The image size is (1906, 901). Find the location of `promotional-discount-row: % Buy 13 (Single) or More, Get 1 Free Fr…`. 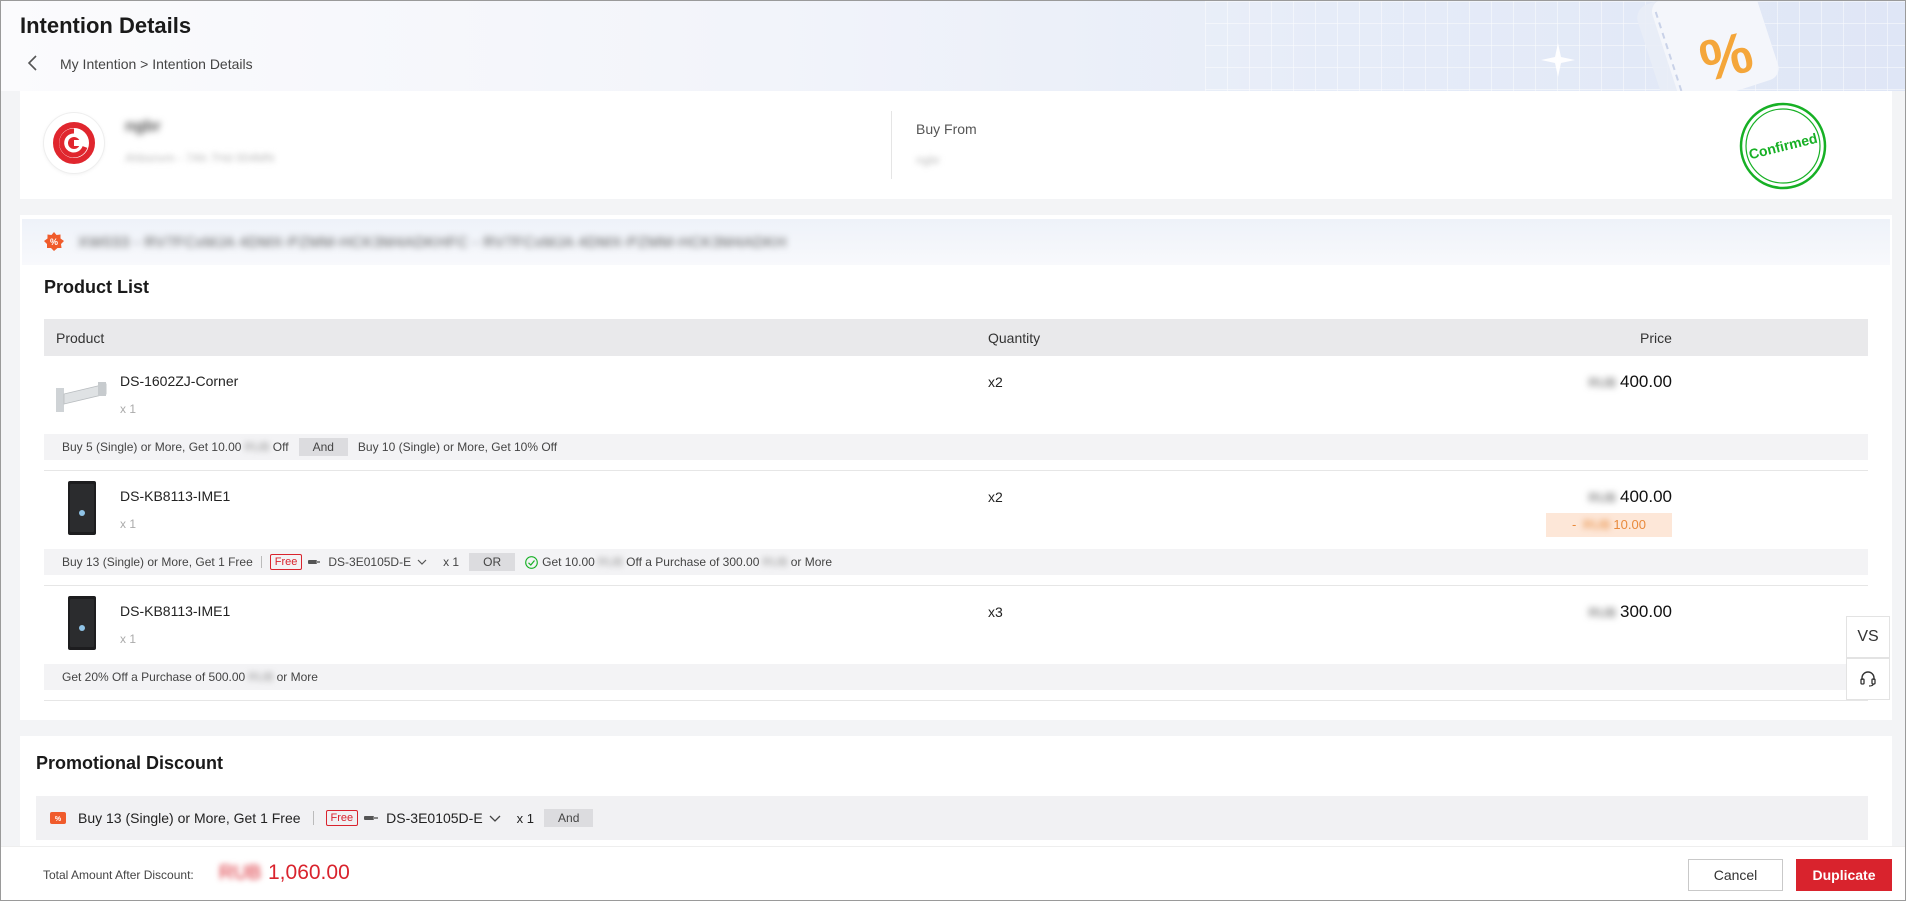

promotional-discount-row: % Buy 13 (Single) or More, Get 1 Free Fr… is located at coordinates (952, 818).